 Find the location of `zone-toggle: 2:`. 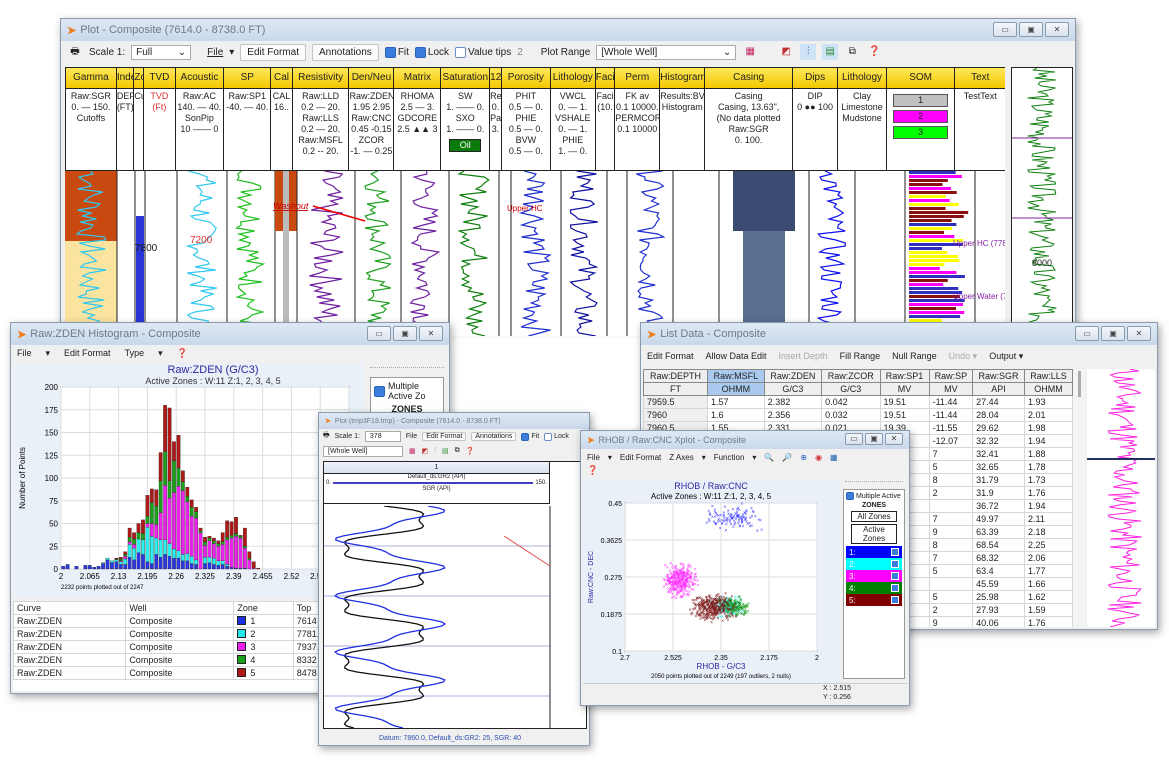

zone-toggle: 2: is located at coordinates (874, 564).